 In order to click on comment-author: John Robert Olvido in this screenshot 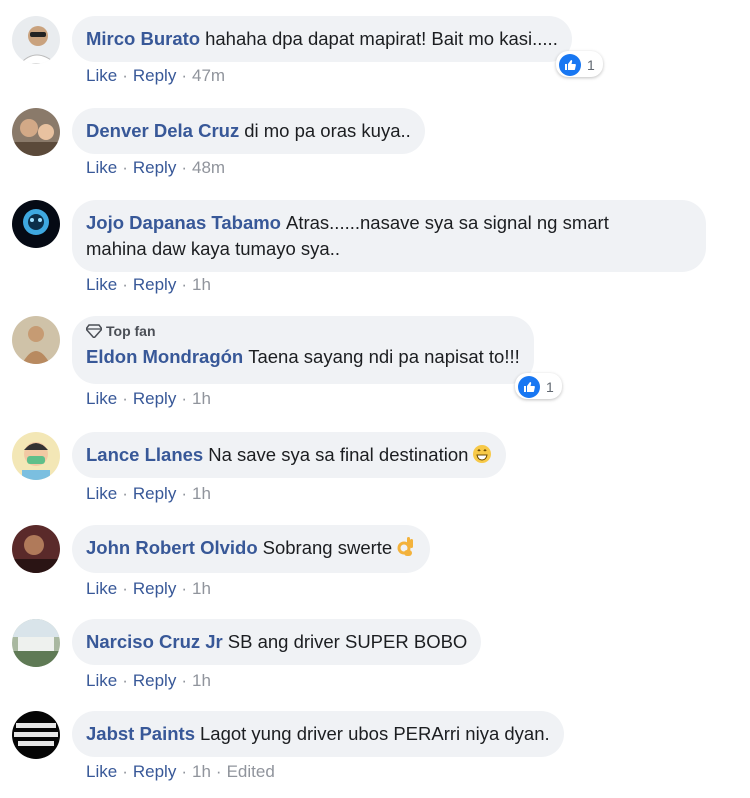, I will do `click(172, 547)`.